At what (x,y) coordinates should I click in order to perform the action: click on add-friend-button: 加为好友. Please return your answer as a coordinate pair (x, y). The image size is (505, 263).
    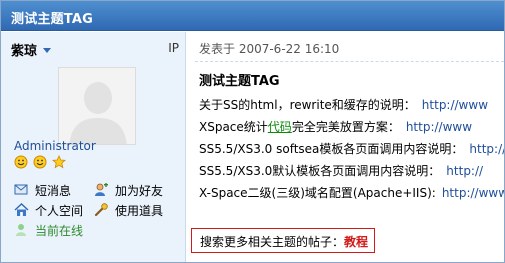
    Looking at the image, I should click on (128, 191).